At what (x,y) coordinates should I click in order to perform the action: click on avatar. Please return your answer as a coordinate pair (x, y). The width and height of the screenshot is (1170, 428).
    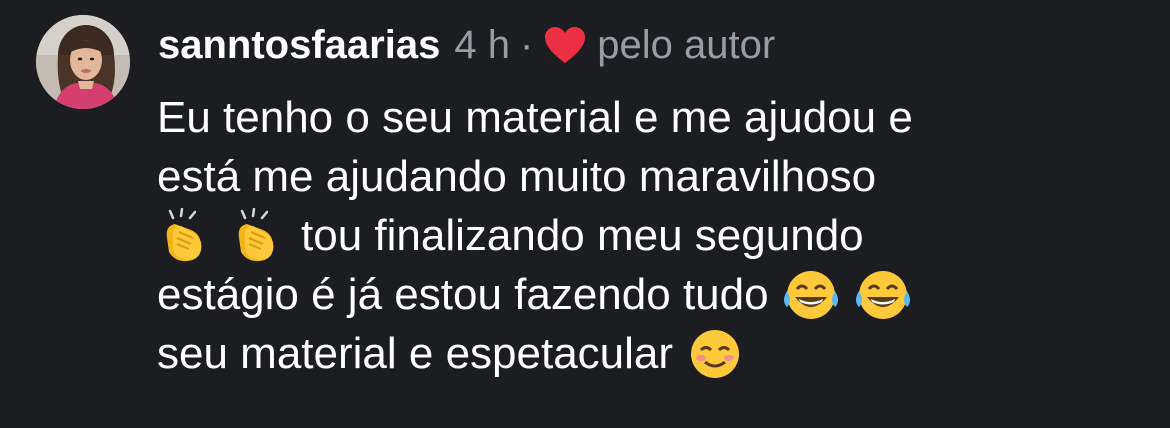
    Looking at the image, I should click on (83, 62).